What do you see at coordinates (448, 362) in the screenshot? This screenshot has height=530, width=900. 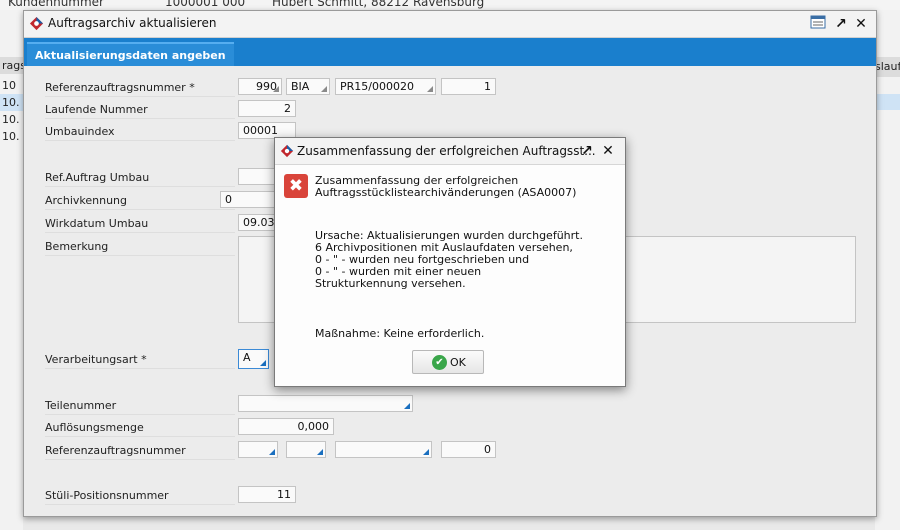 I see `ok-button: ✔ OK` at bounding box center [448, 362].